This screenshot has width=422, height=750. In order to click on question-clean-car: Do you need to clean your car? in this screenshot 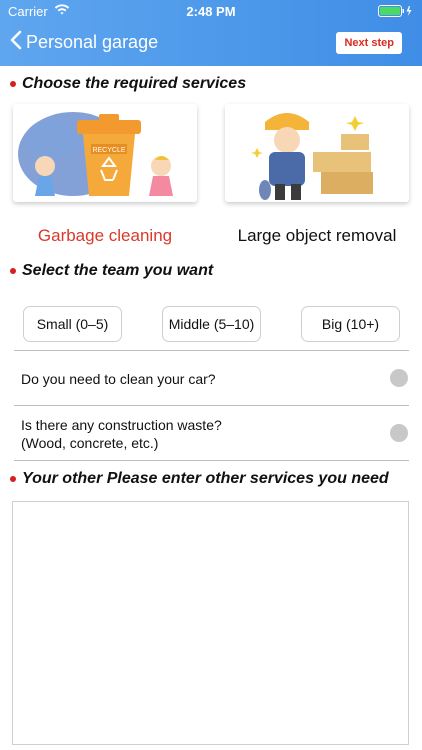, I will do `click(118, 379)`.